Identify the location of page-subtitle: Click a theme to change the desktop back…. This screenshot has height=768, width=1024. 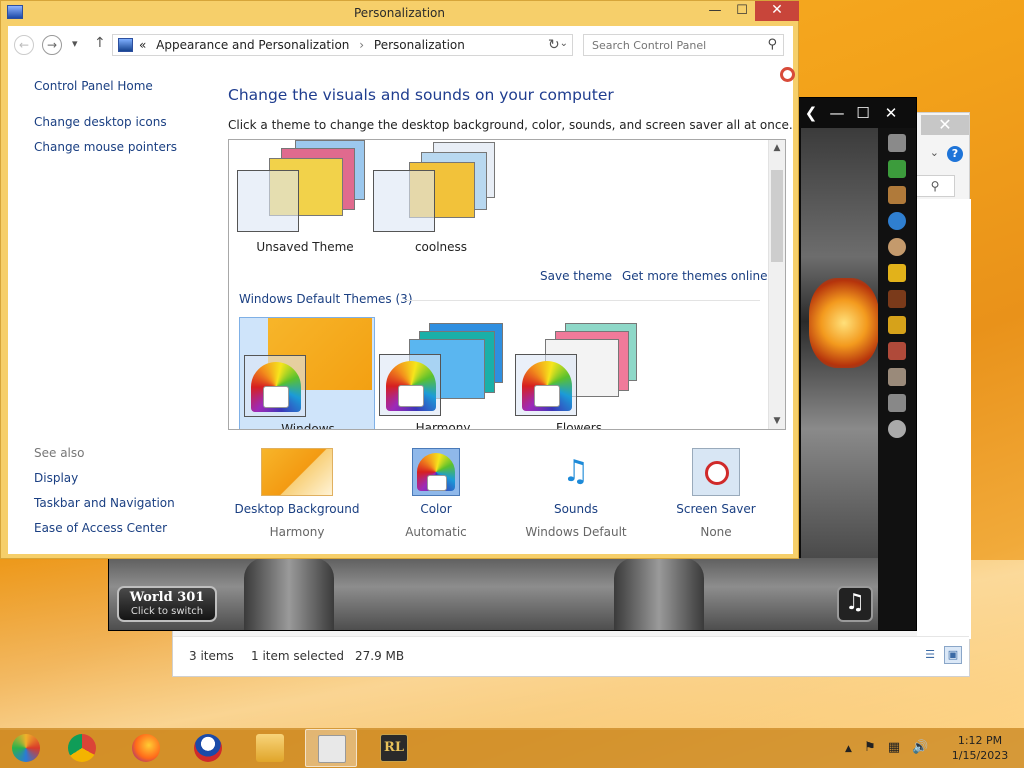
(510, 125).